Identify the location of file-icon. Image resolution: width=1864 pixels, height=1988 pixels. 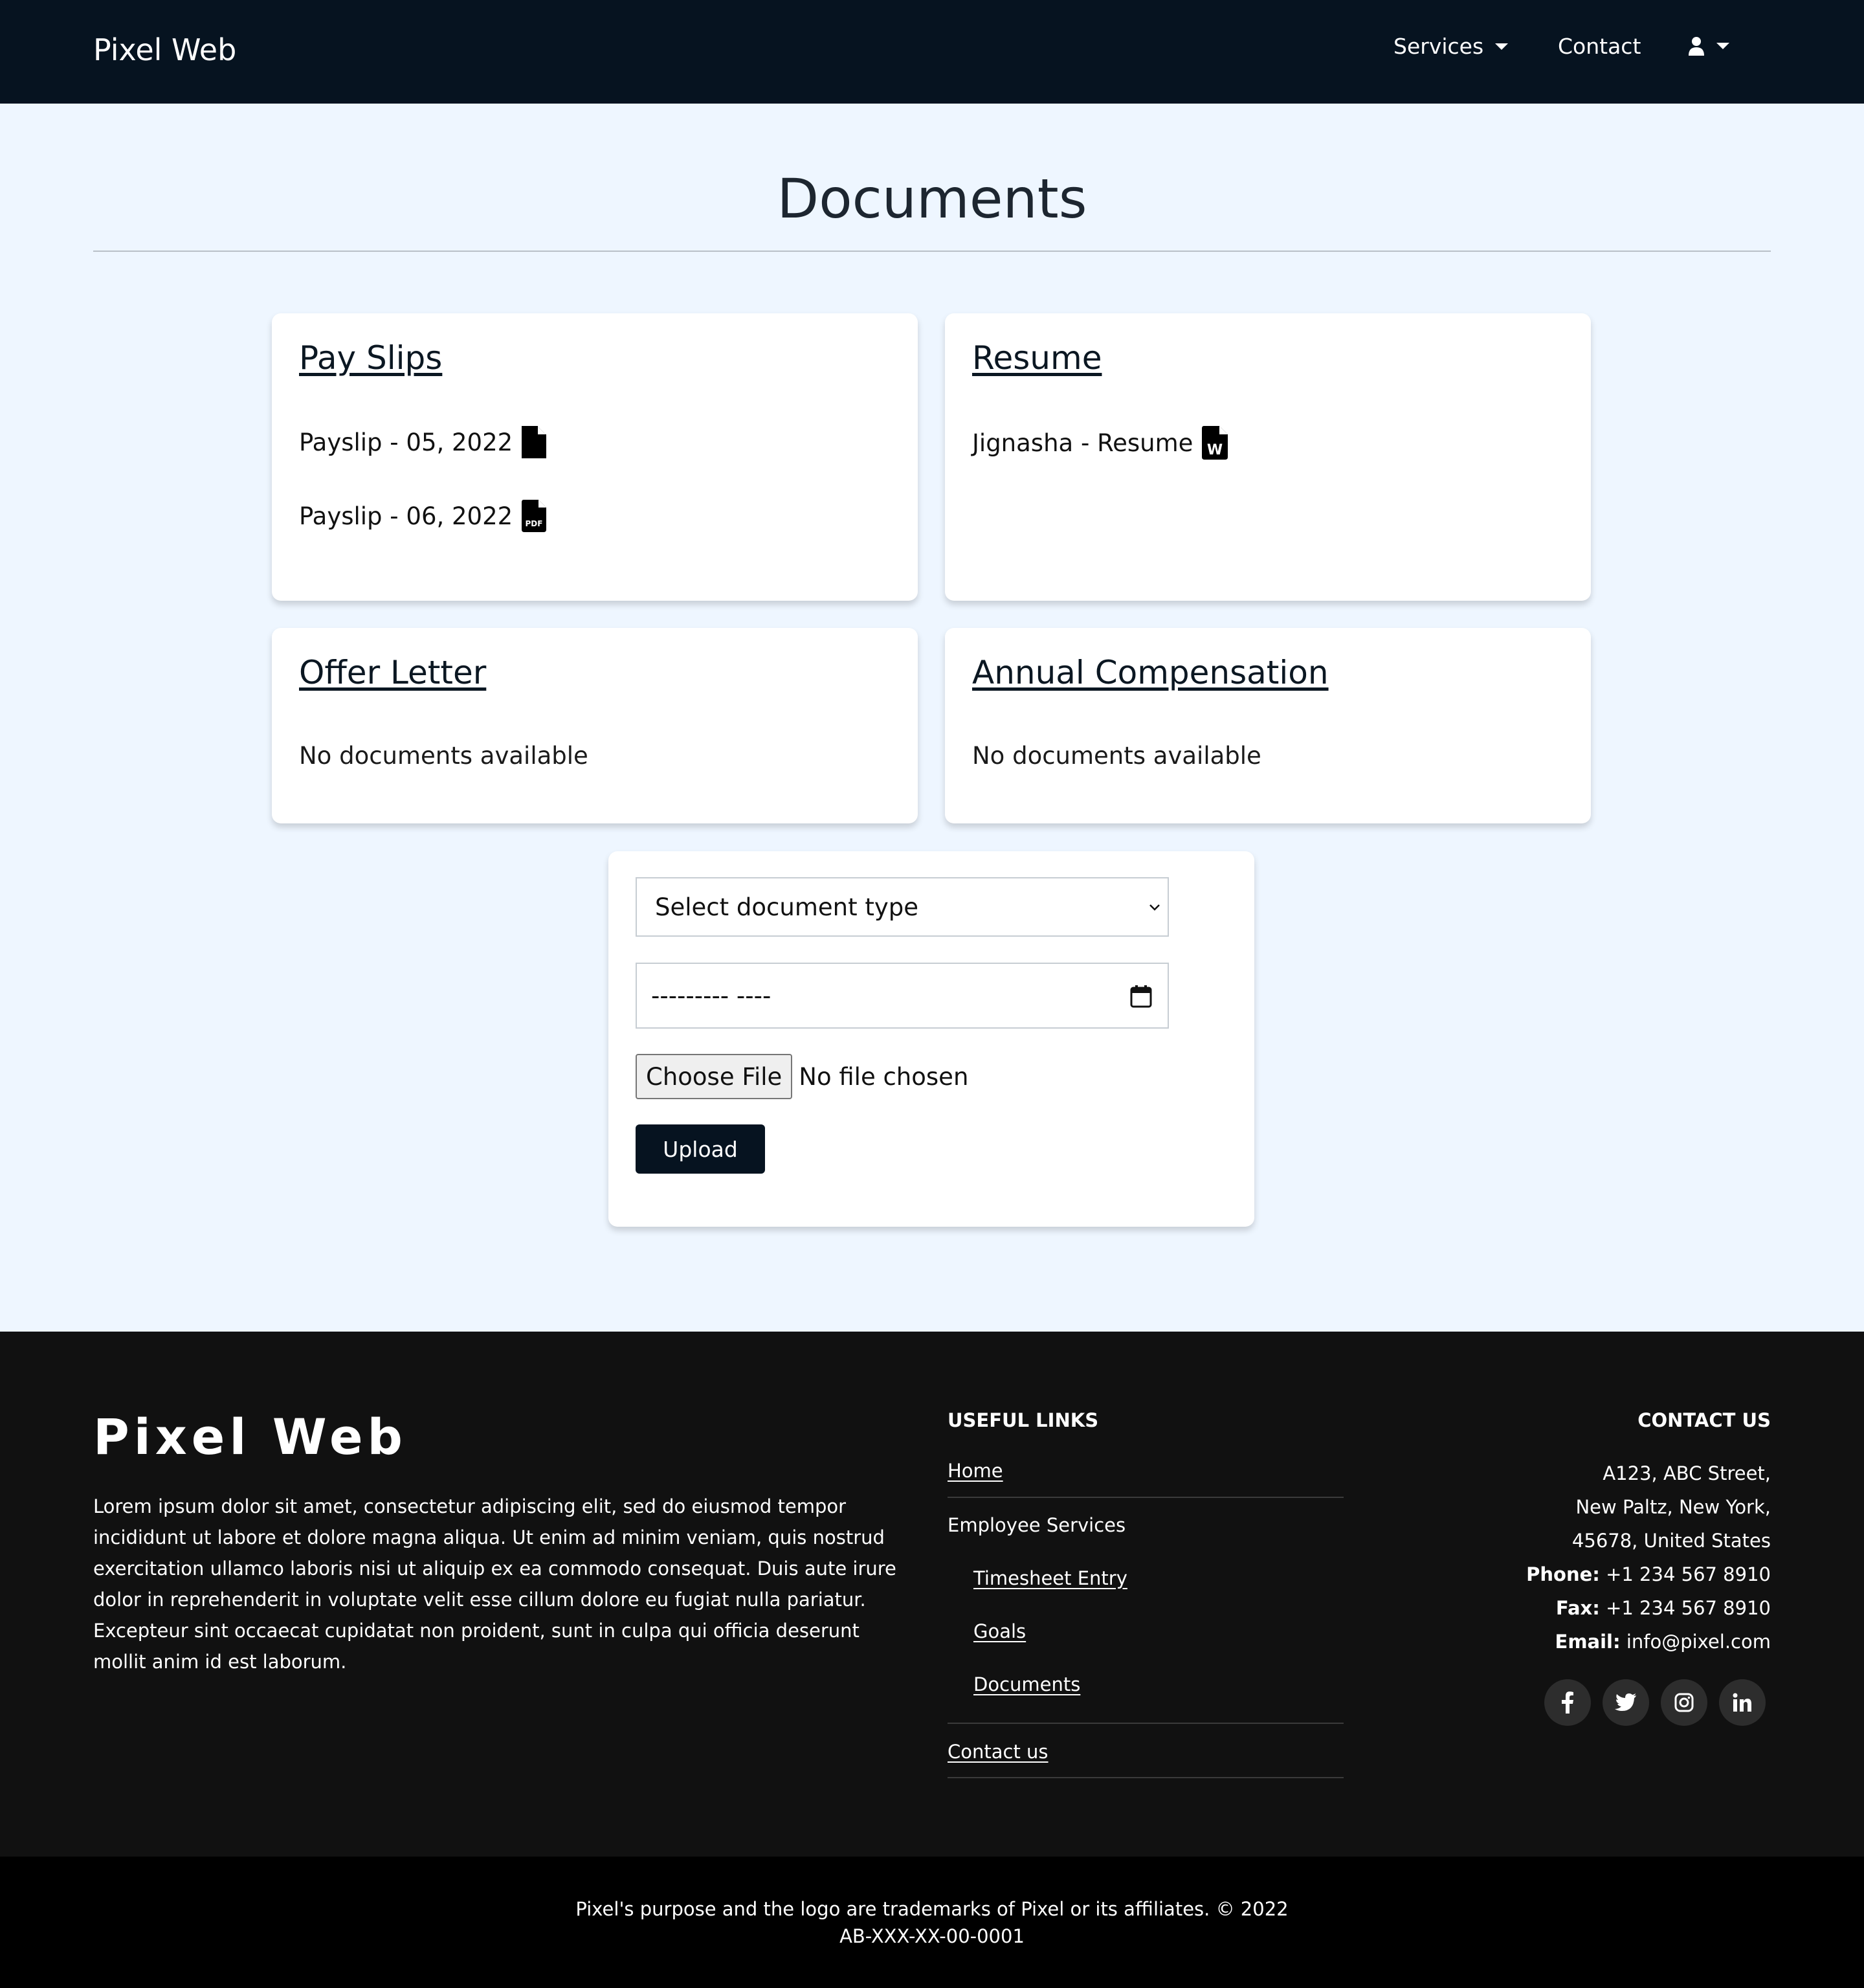
(534, 442).